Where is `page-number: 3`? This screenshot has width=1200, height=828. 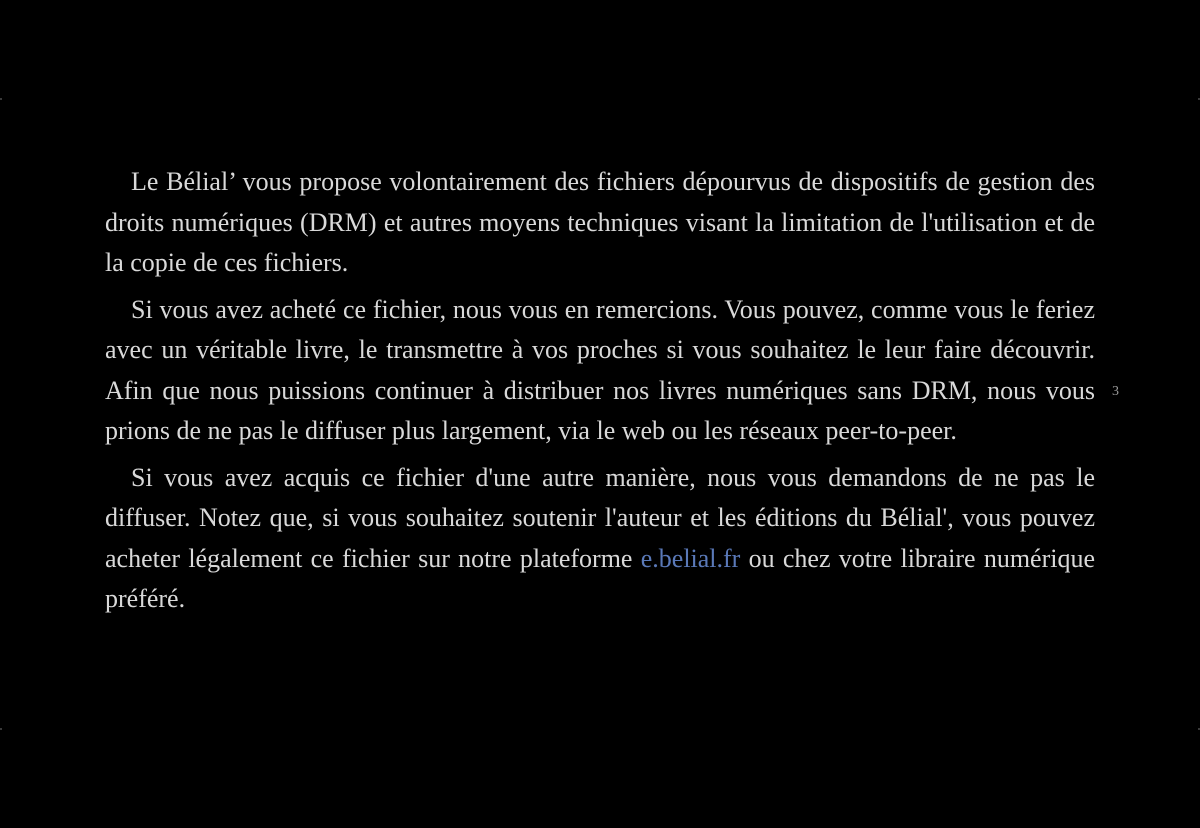
page-number: 3 is located at coordinates (1115, 391).